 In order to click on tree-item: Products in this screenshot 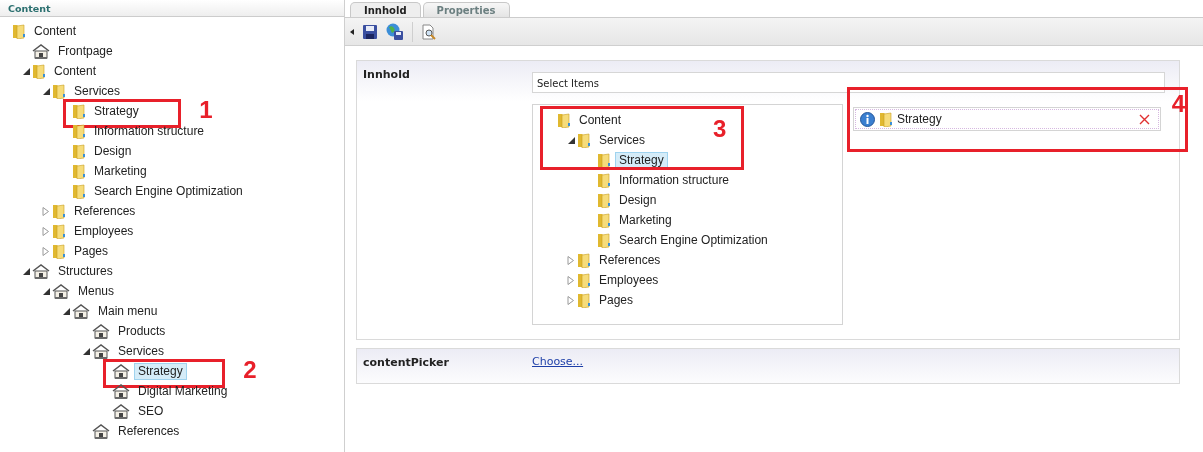, I will do `click(142, 331)`.